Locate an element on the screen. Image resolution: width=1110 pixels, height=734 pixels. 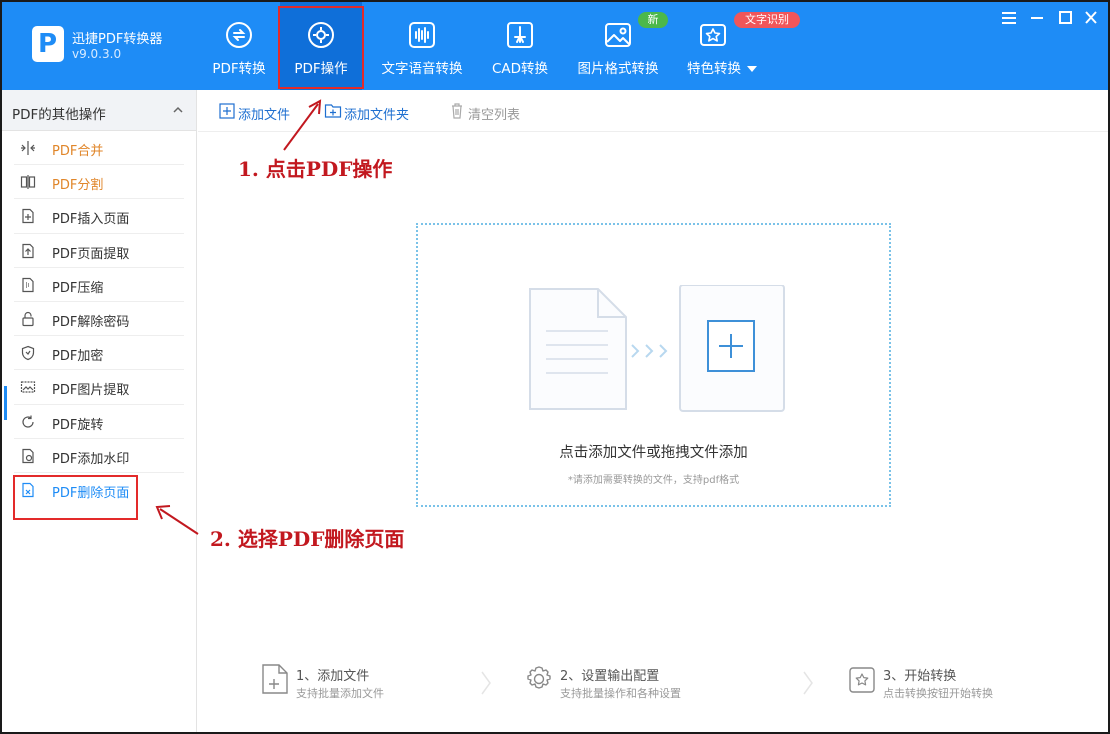
image-extract-icon is located at coordinates (28, 387).